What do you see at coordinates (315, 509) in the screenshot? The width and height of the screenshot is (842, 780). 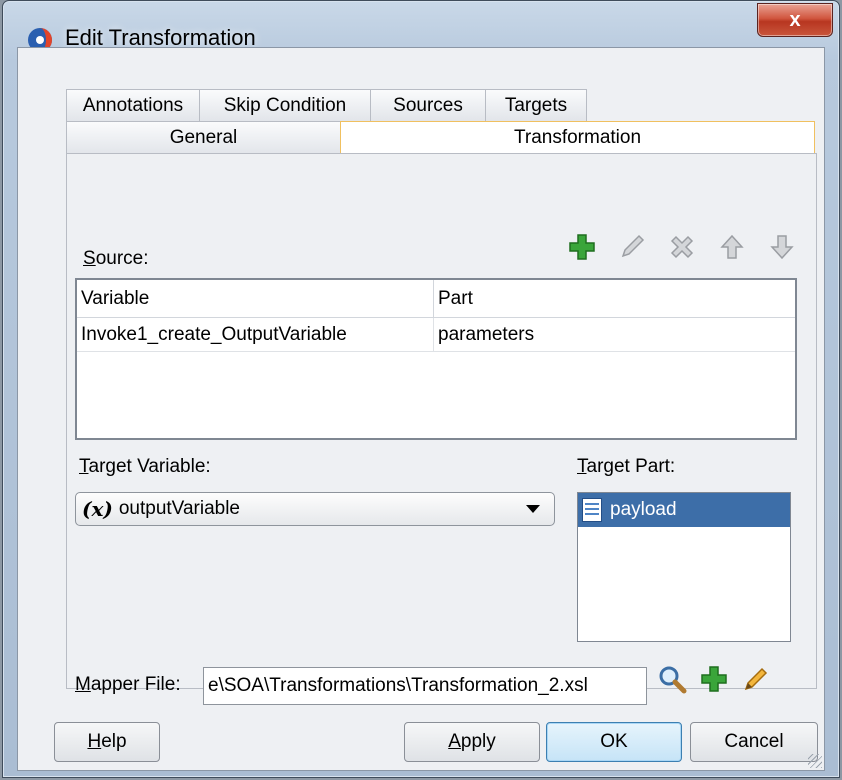 I see `target-variable-select: (x) outputVariable` at bounding box center [315, 509].